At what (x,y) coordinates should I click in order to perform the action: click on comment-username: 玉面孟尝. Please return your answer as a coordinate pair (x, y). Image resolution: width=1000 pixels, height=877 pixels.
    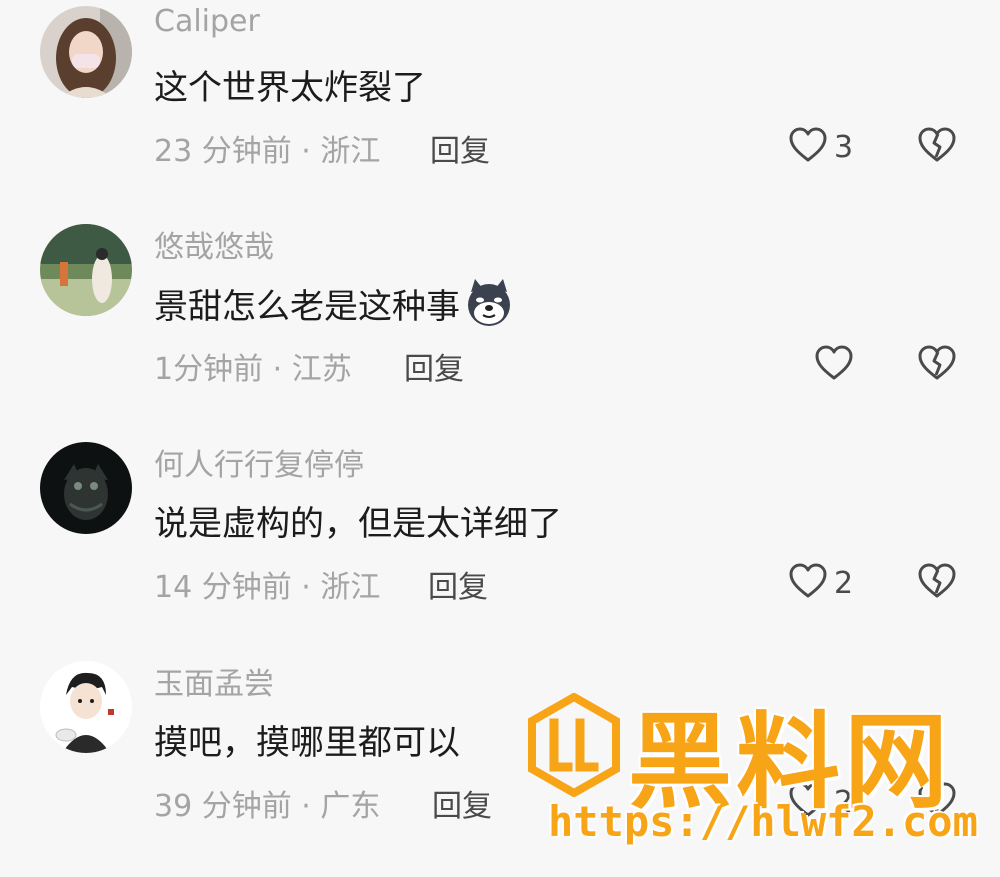
    Looking at the image, I should click on (214, 681).